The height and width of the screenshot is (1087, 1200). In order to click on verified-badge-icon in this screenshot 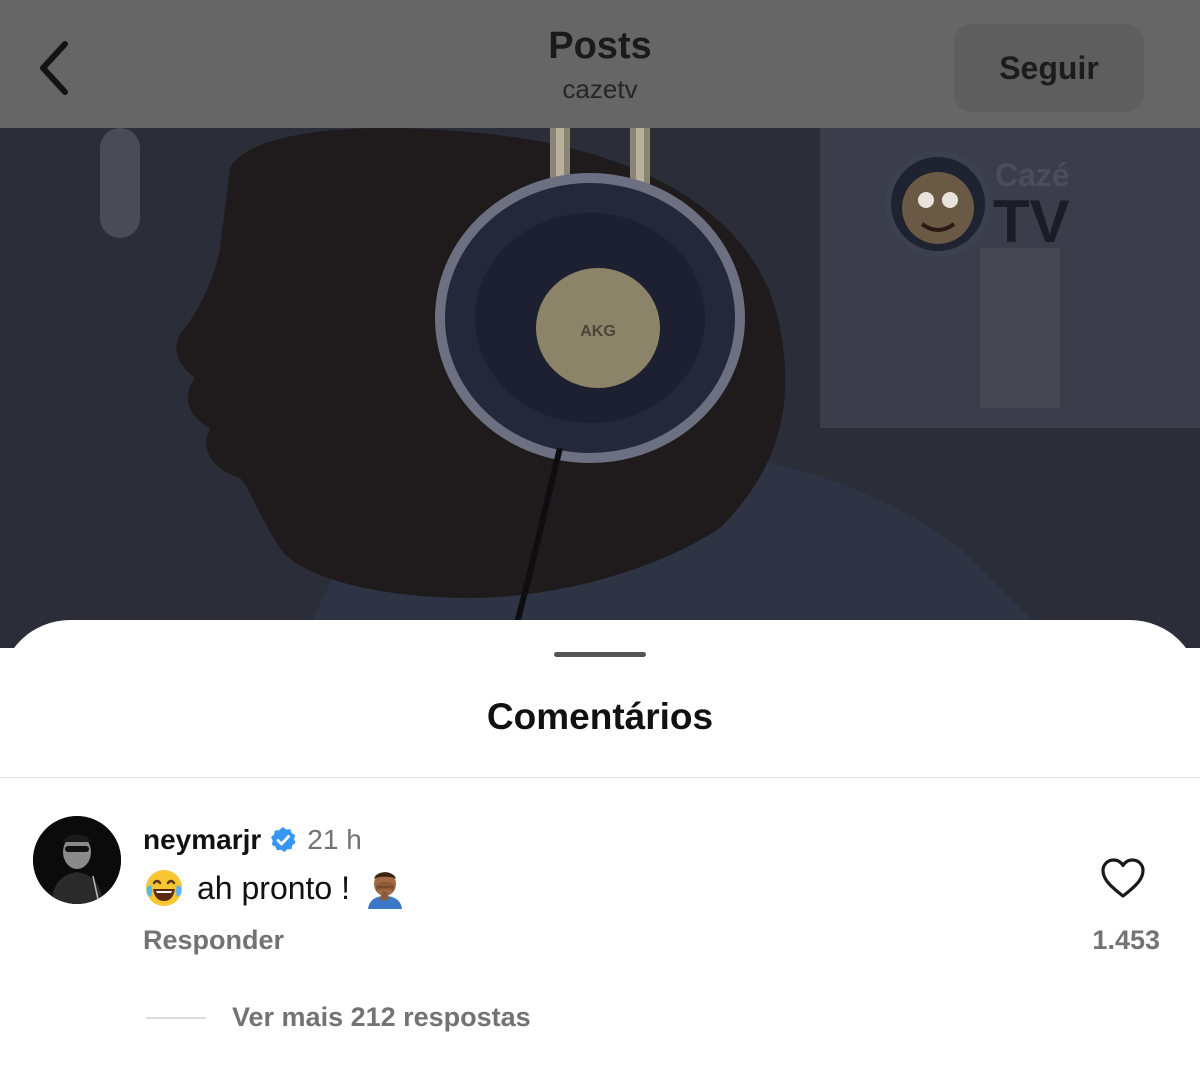, I will do `click(283, 840)`.